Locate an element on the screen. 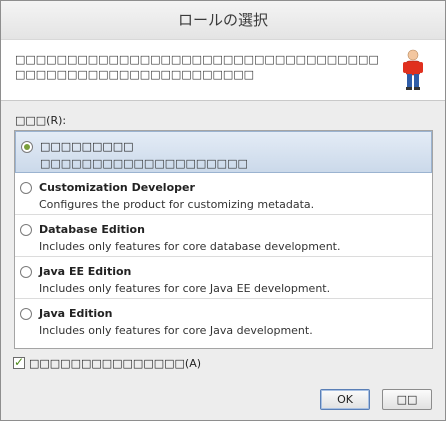 This screenshot has width=446, height=421. always-prompt-label: □□□□□□□□□□□□□□□(A) is located at coordinates (115, 363).